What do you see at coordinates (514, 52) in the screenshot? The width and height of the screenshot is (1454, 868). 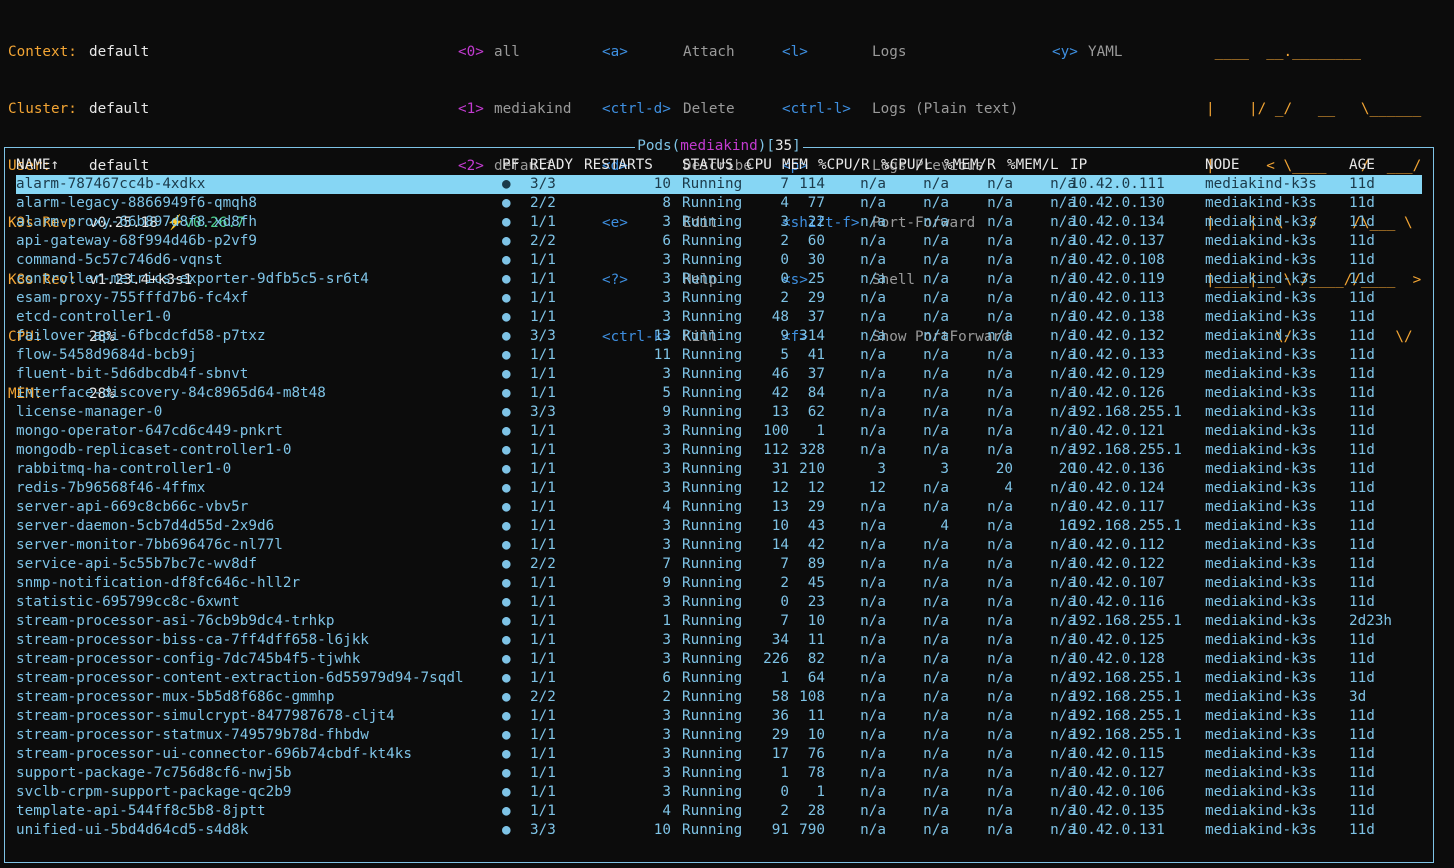 I see `namespace-shortcut-all: <0> all` at bounding box center [514, 52].